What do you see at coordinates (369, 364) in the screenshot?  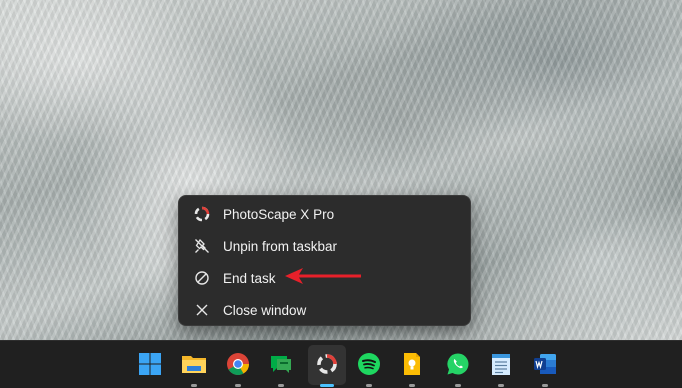 I see `spotify-icon` at bounding box center [369, 364].